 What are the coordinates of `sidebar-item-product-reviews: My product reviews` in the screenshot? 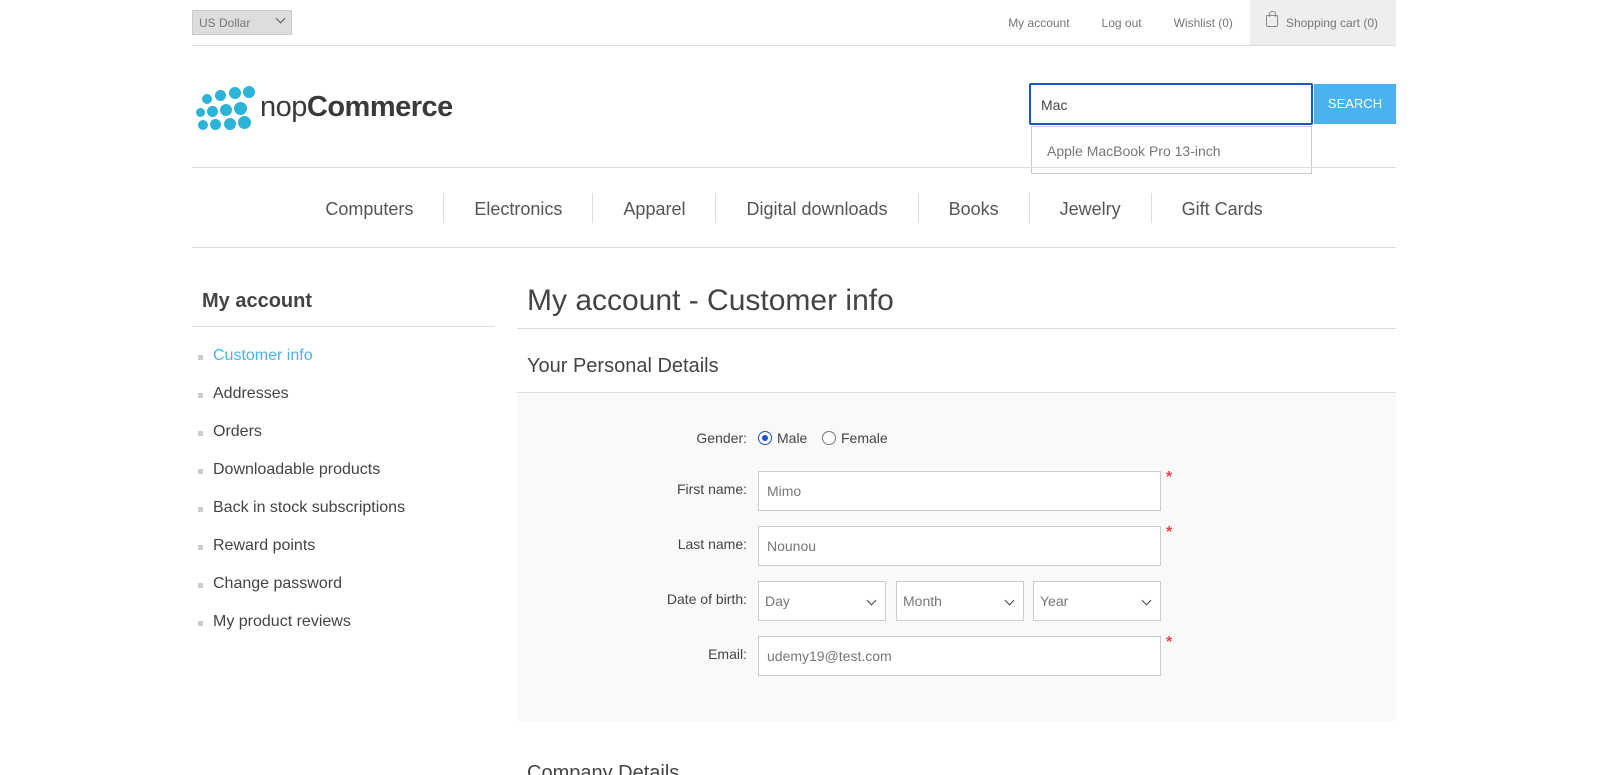 It's located at (301, 629).